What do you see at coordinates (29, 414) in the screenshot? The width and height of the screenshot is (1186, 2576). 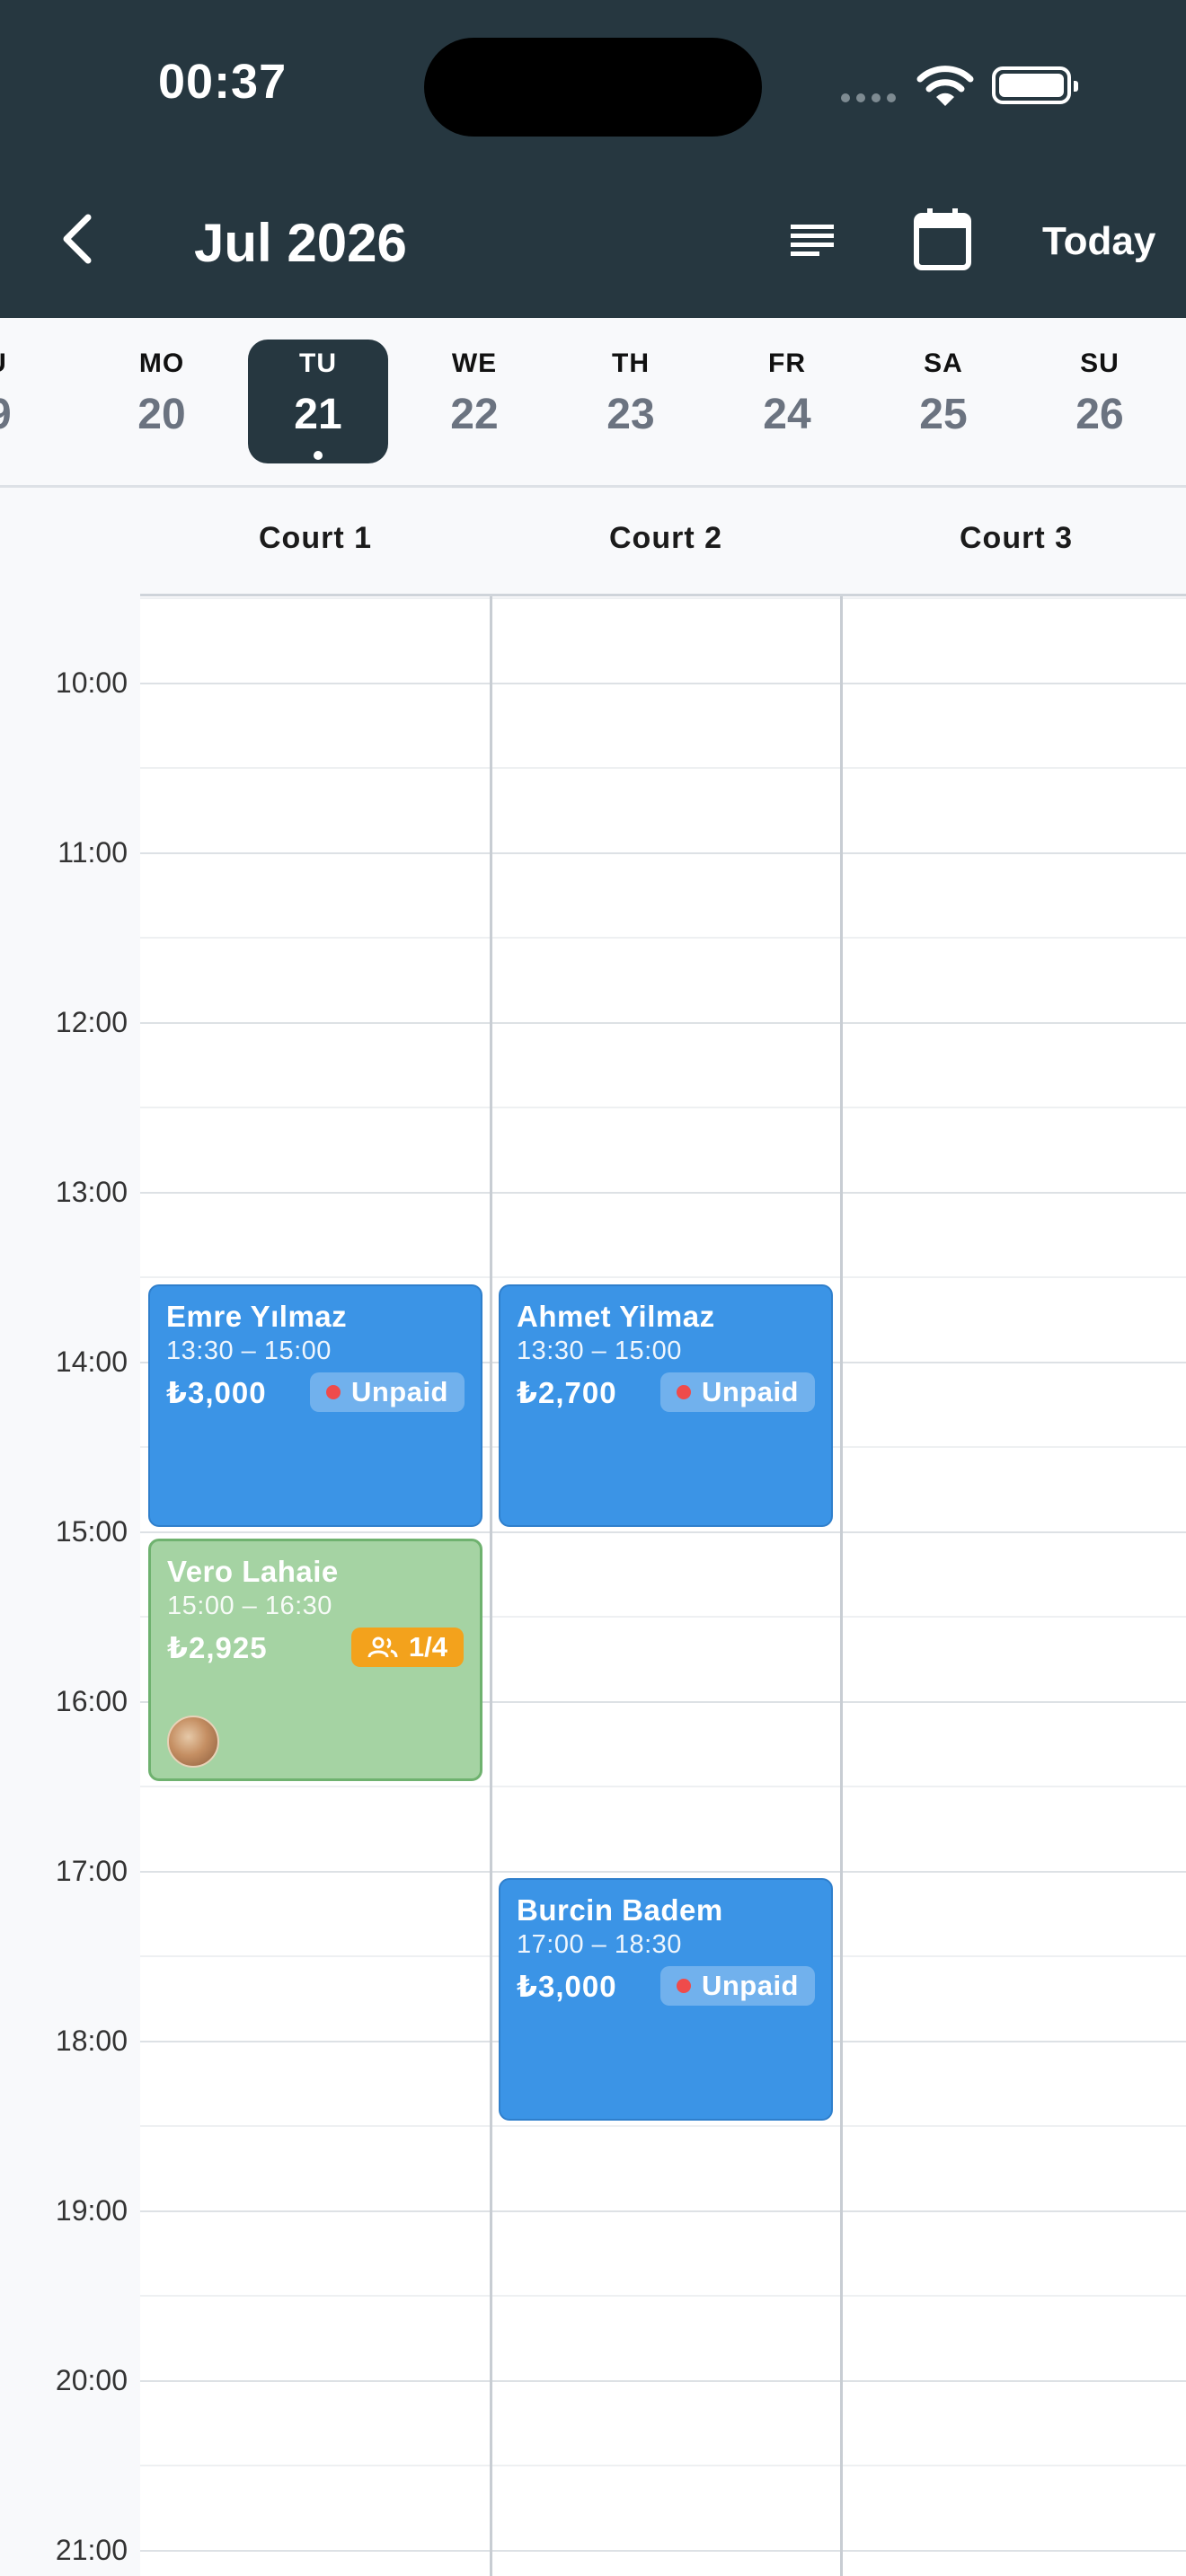 I see `day-number: 19` at bounding box center [29, 414].